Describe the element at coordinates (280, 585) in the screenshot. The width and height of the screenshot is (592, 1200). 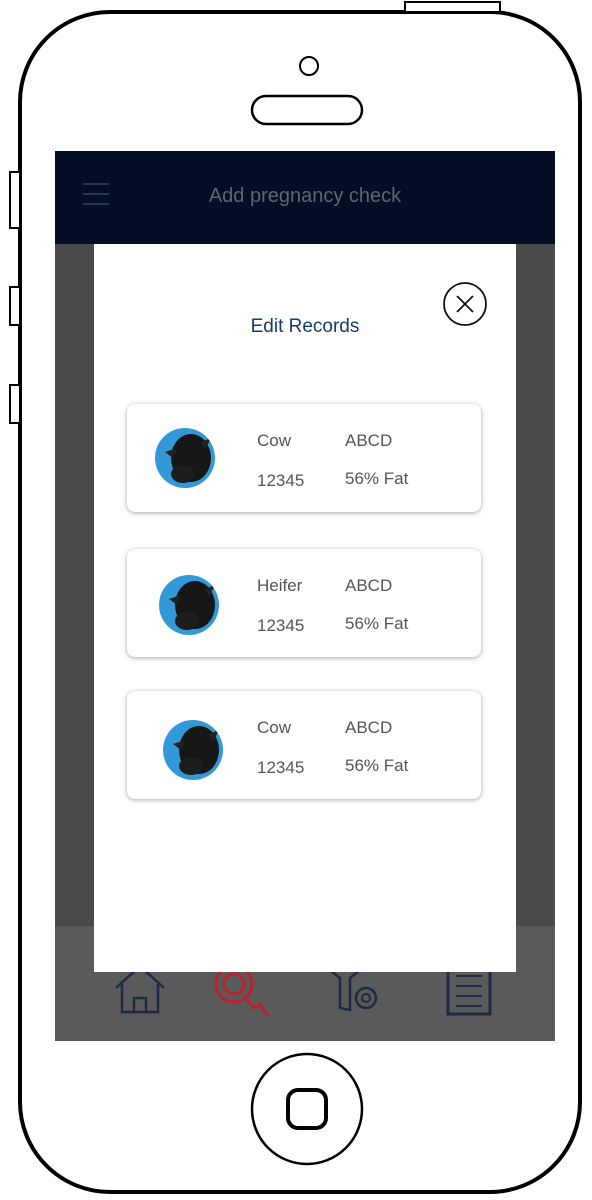
I see `record-type: Heifer` at that location.